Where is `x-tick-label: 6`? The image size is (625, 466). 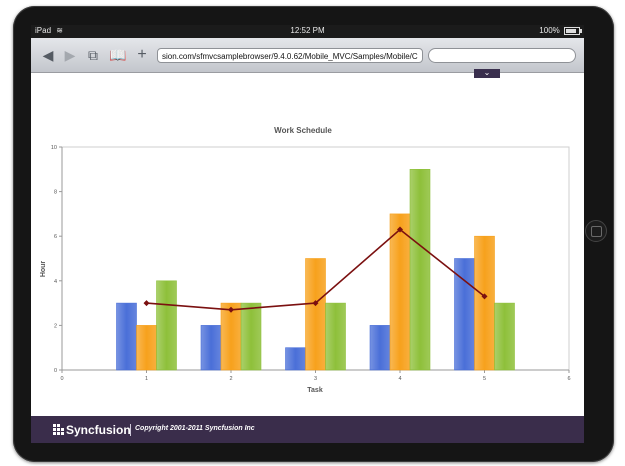
x-tick-label: 6 is located at coordinates (568, 379).